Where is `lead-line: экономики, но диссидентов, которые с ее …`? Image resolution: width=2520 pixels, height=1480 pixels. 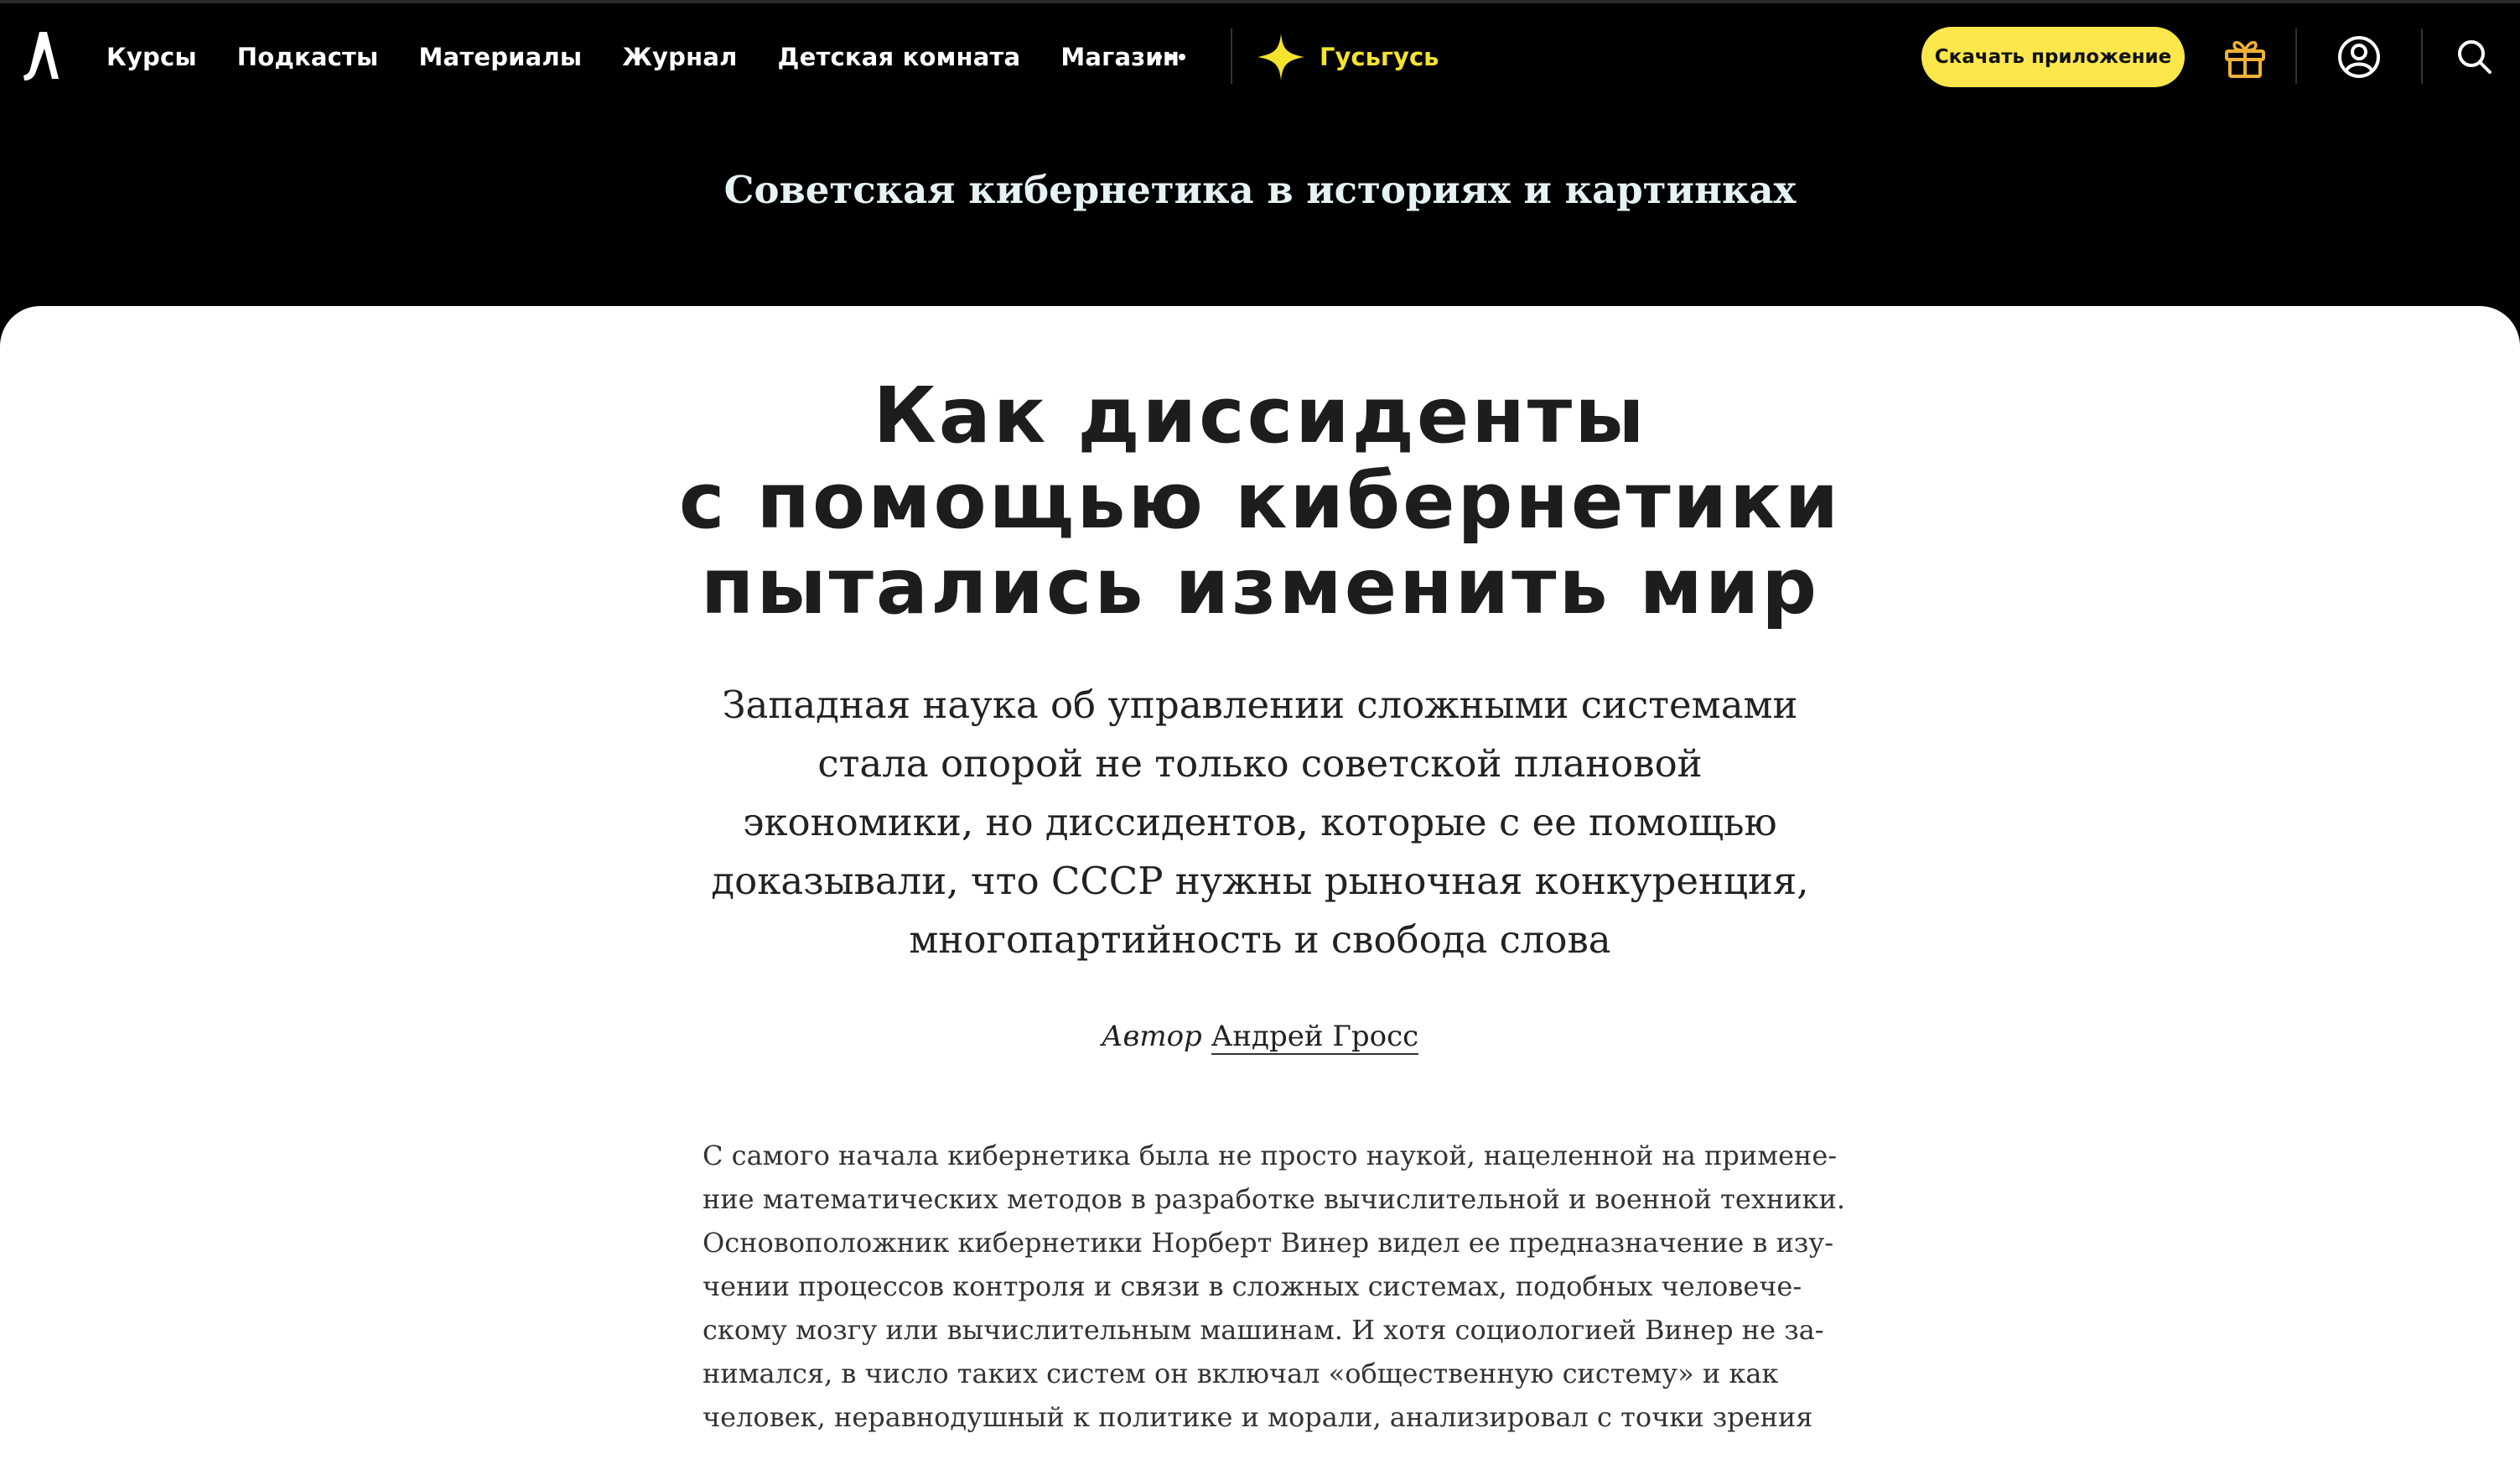 lead-line: экономики, но диссидентов, которые с ее … is located at coordinates (1260, 822).